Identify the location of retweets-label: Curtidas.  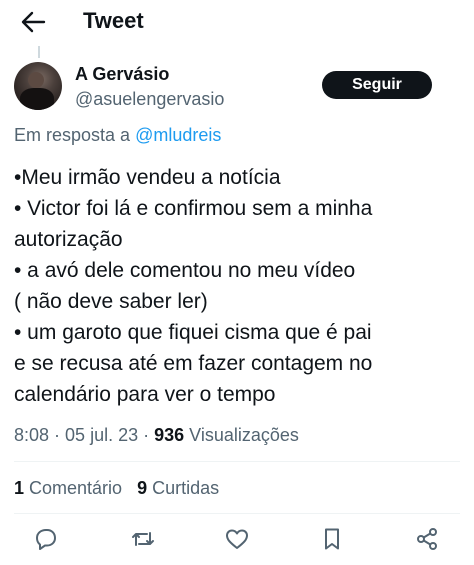
(183, 488).